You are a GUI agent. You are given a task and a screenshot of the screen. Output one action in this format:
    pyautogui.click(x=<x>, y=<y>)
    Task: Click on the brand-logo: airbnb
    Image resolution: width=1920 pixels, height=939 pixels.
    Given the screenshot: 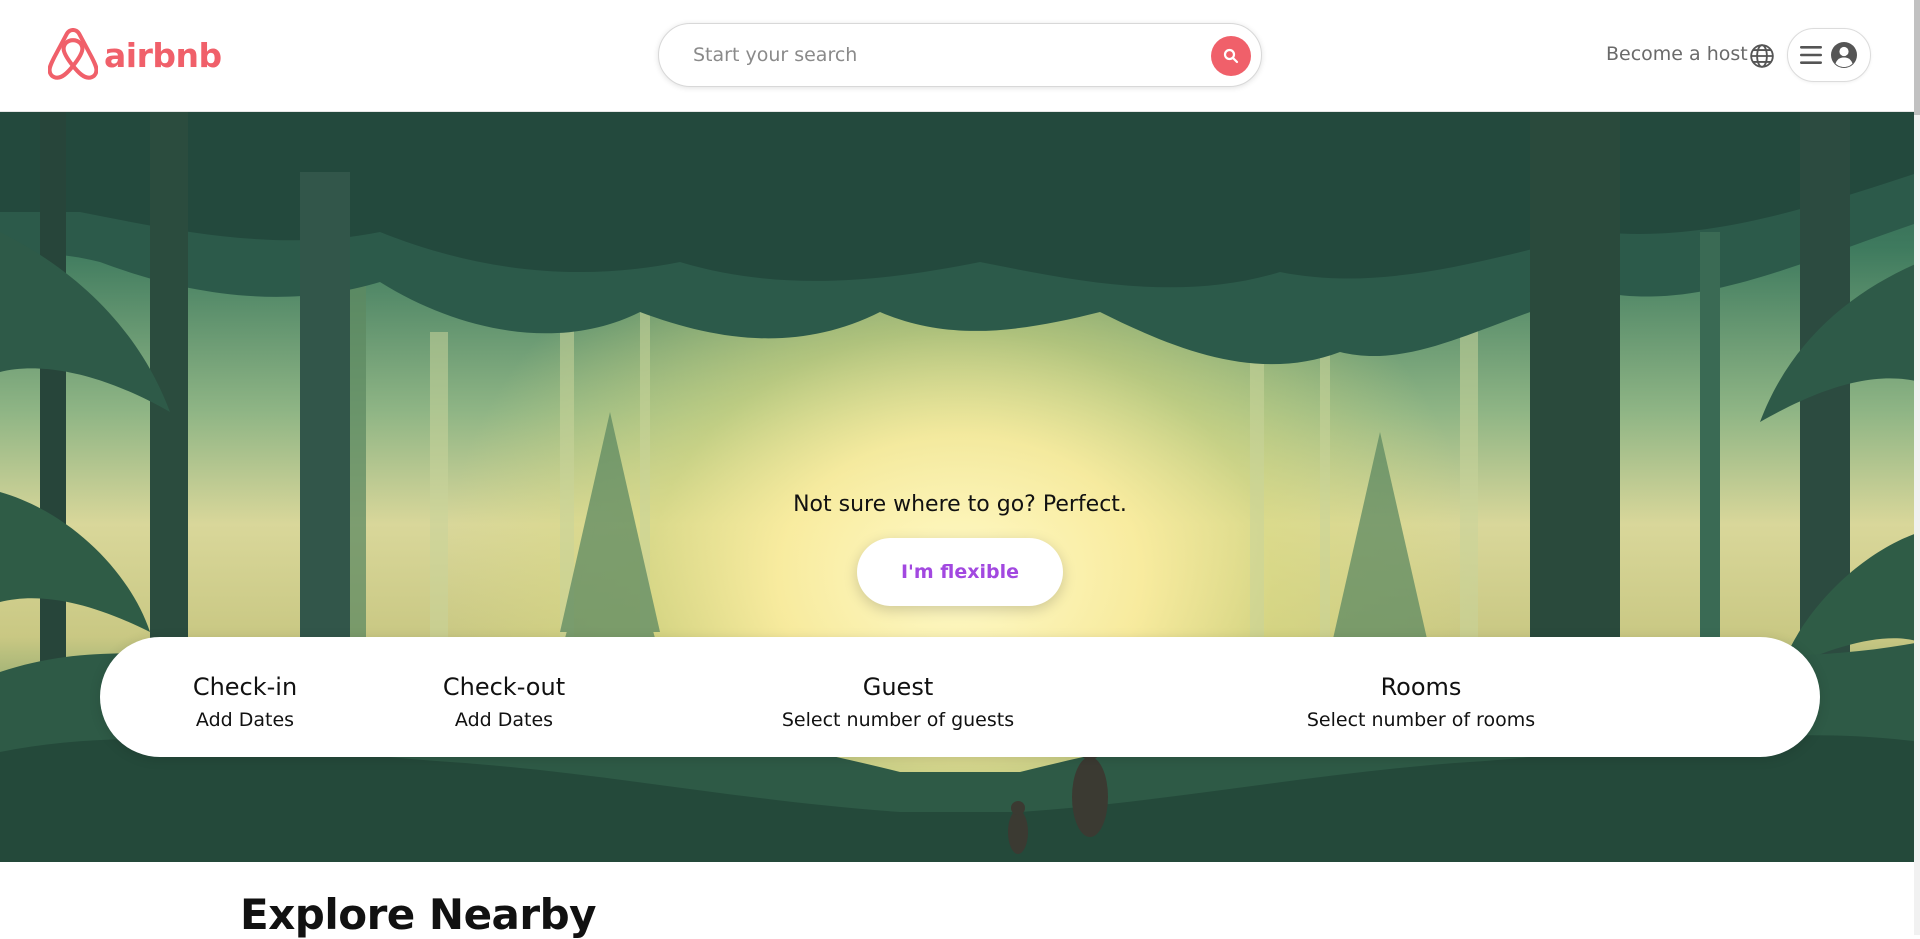 What is the action you would take?
    pyautogui.click(x=135, y=55)
    